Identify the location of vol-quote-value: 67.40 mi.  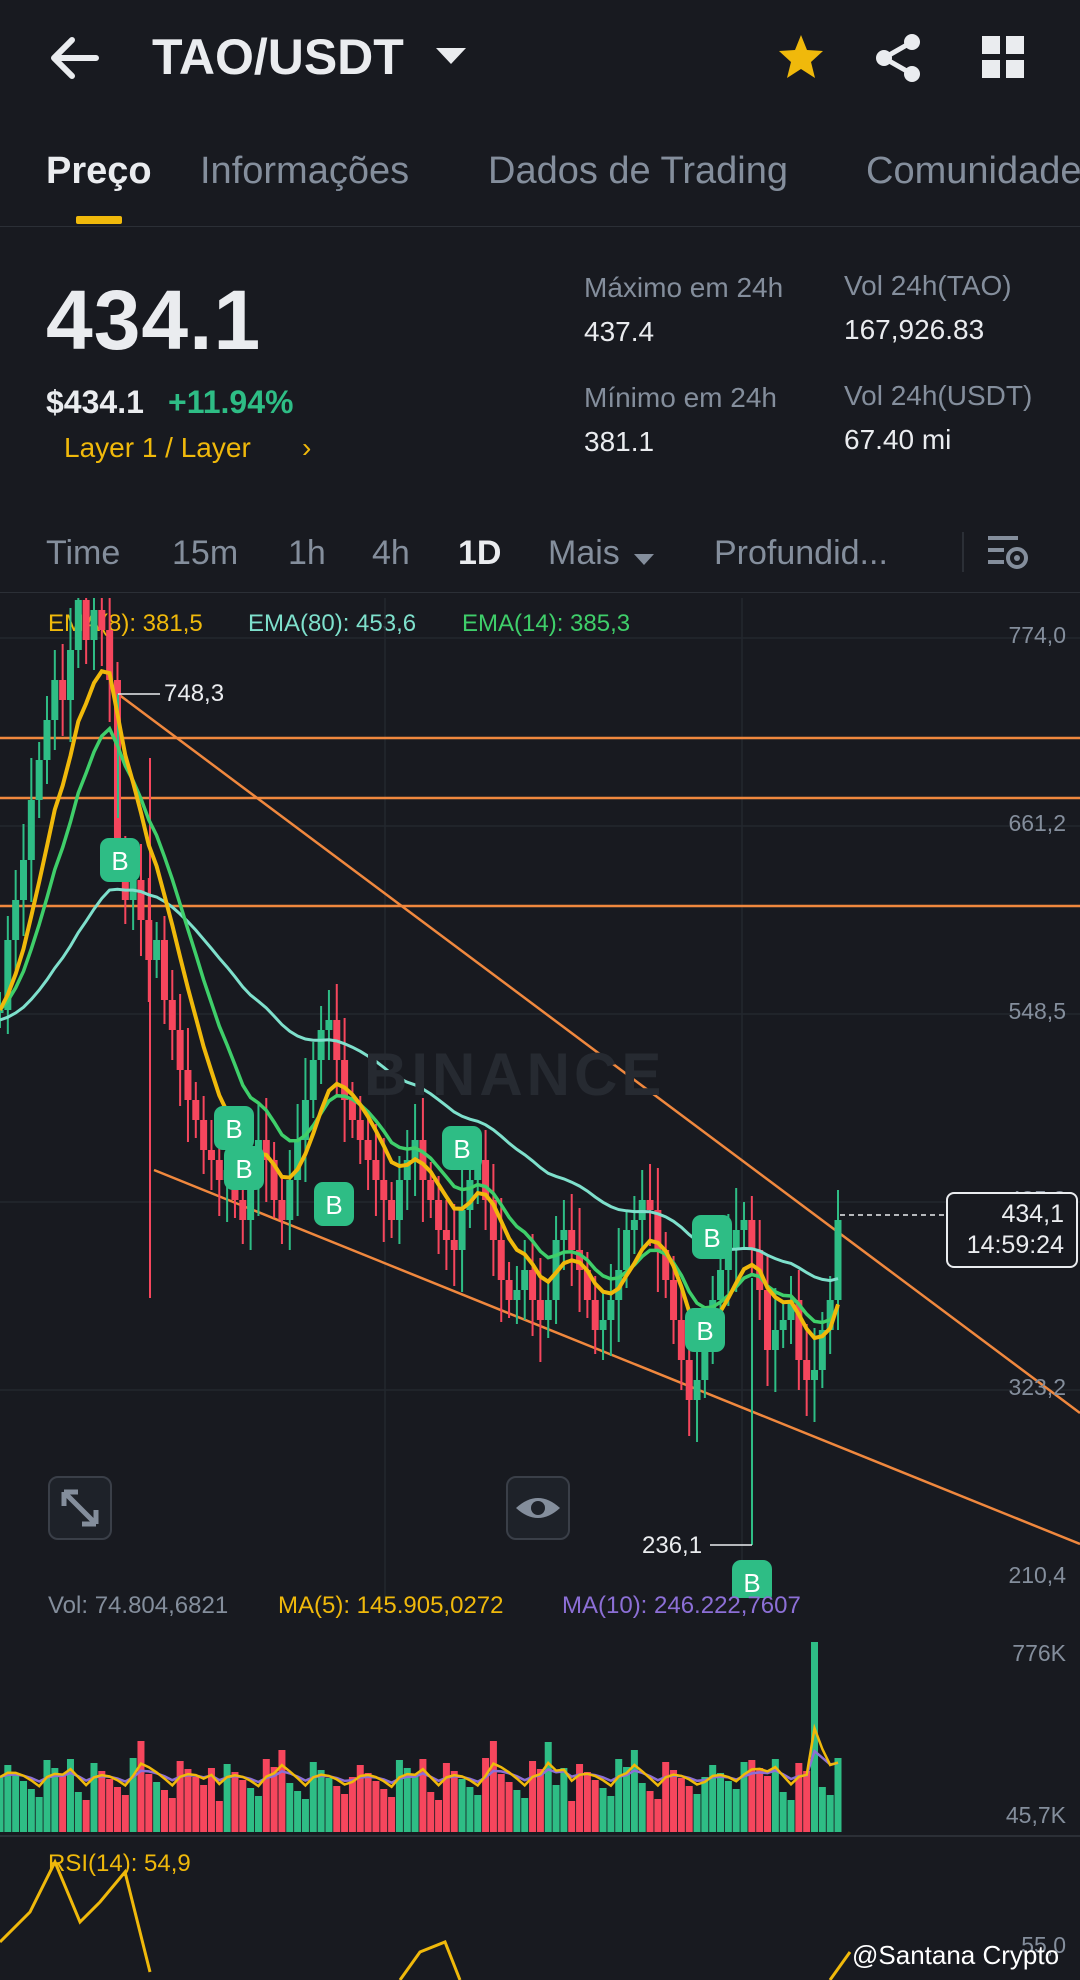
(898, 439).